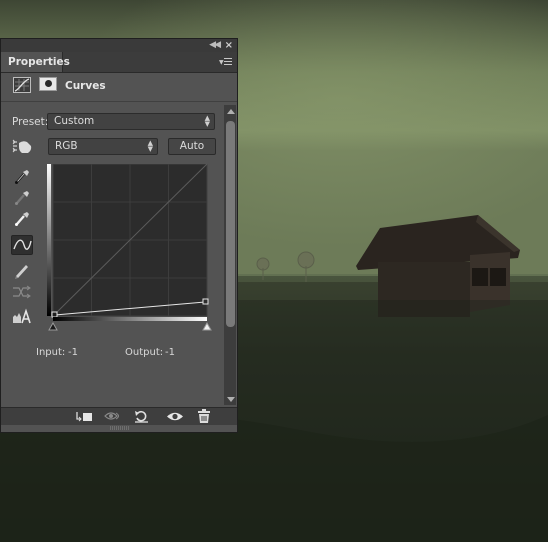 The image size is (548, 542). I want to click on on-image-adjust-icon, so click(23, 147).